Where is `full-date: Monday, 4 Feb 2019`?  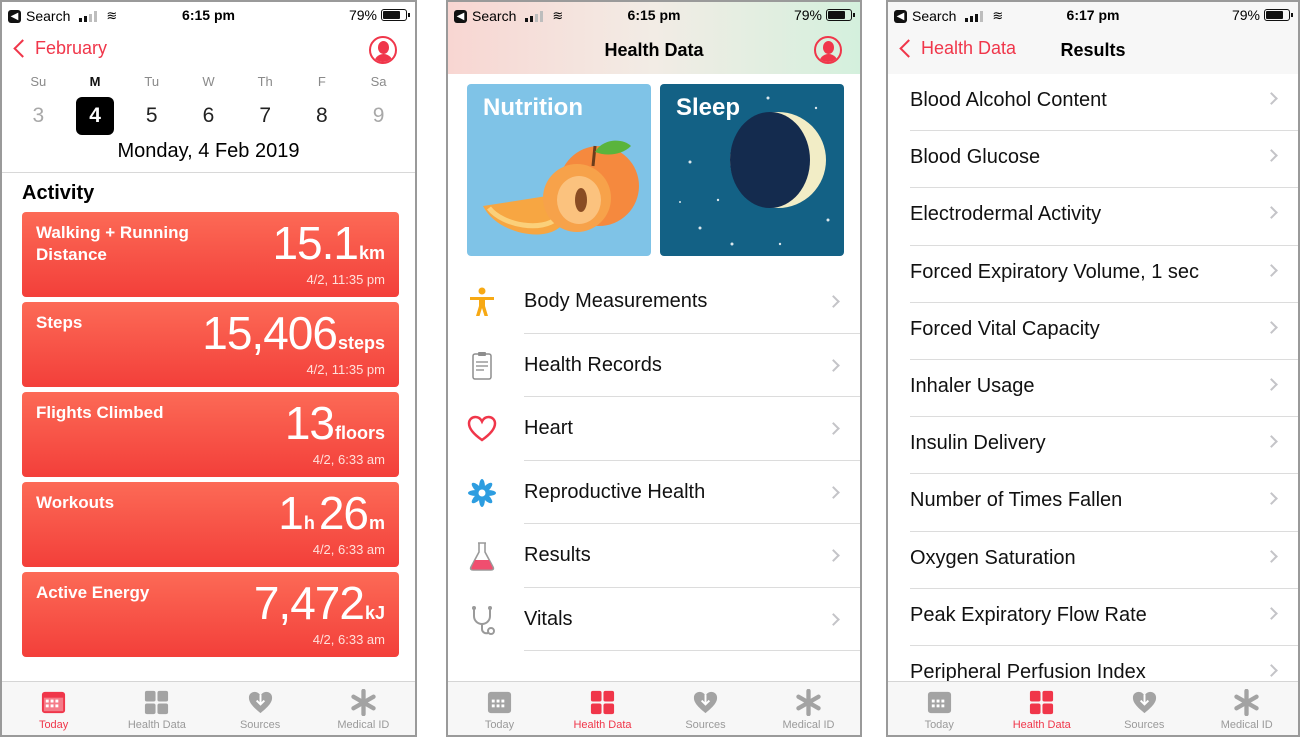
full-date: Monday, 4 Feb 2019 is located at coordinates (208, 151).